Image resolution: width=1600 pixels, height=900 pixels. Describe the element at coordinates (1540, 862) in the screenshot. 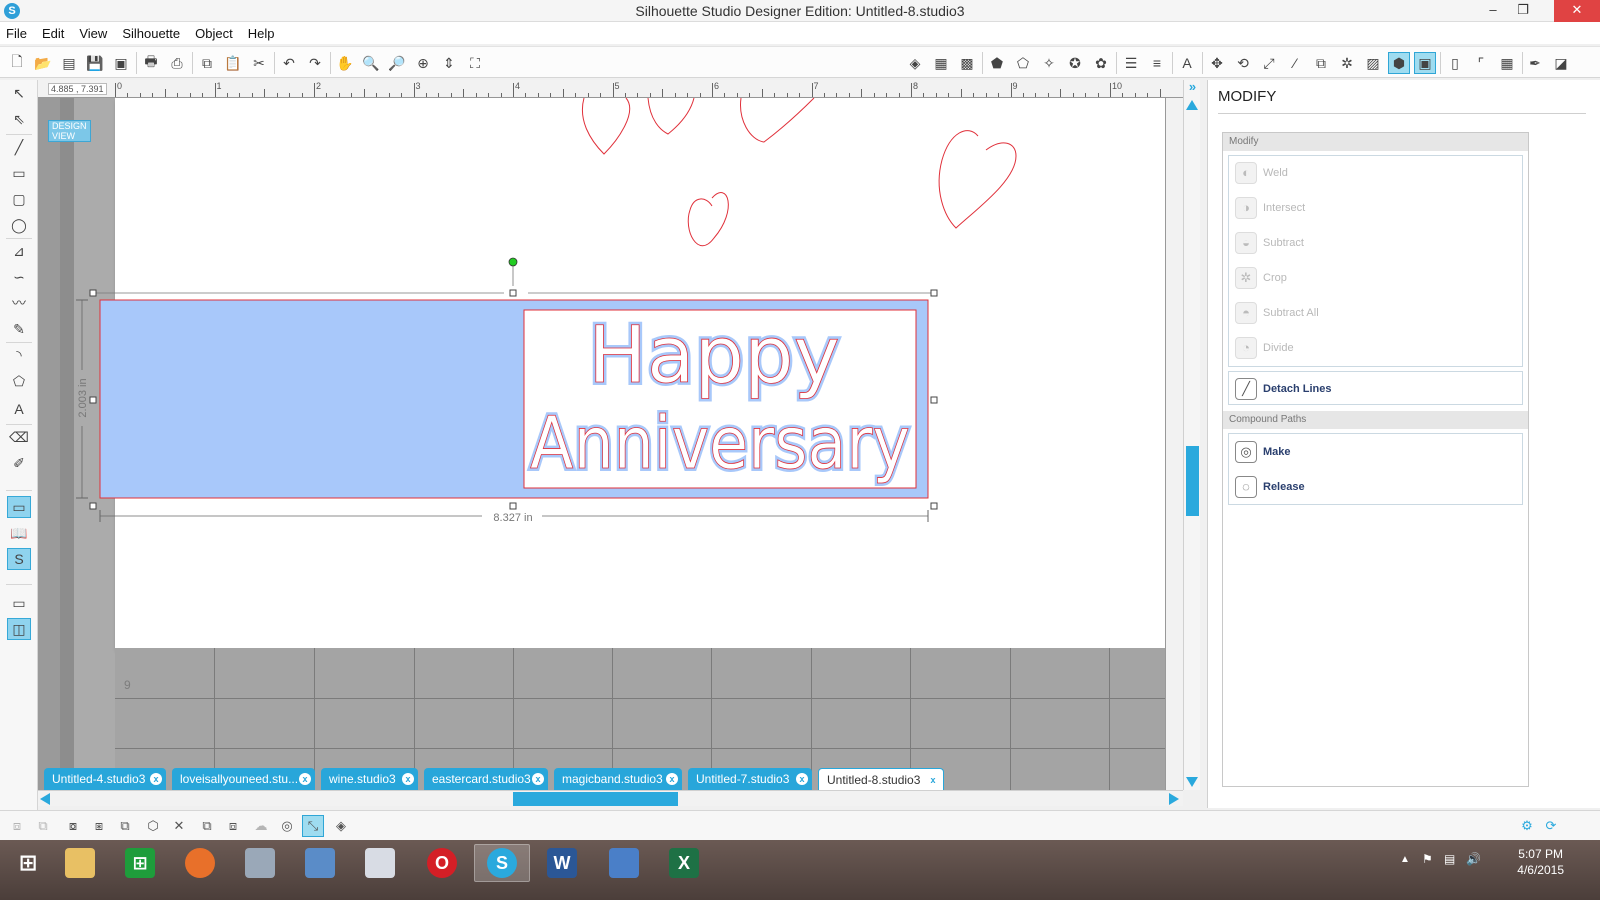

I see `clock: 5:07 PM 4/6/2015` at that location.